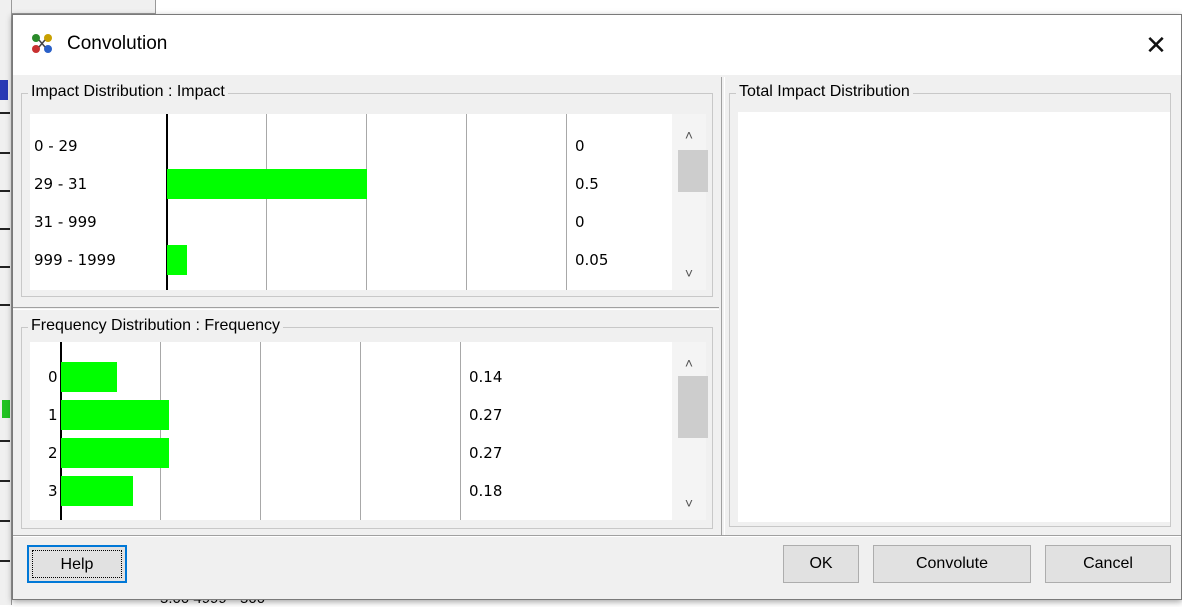 The height and width of the screenshot is (607, 1182). What do you see at coordinates (351, 146) in the screenshot?
I see `impact-row: 0 - 29 0` at bounding box center [351, 146].